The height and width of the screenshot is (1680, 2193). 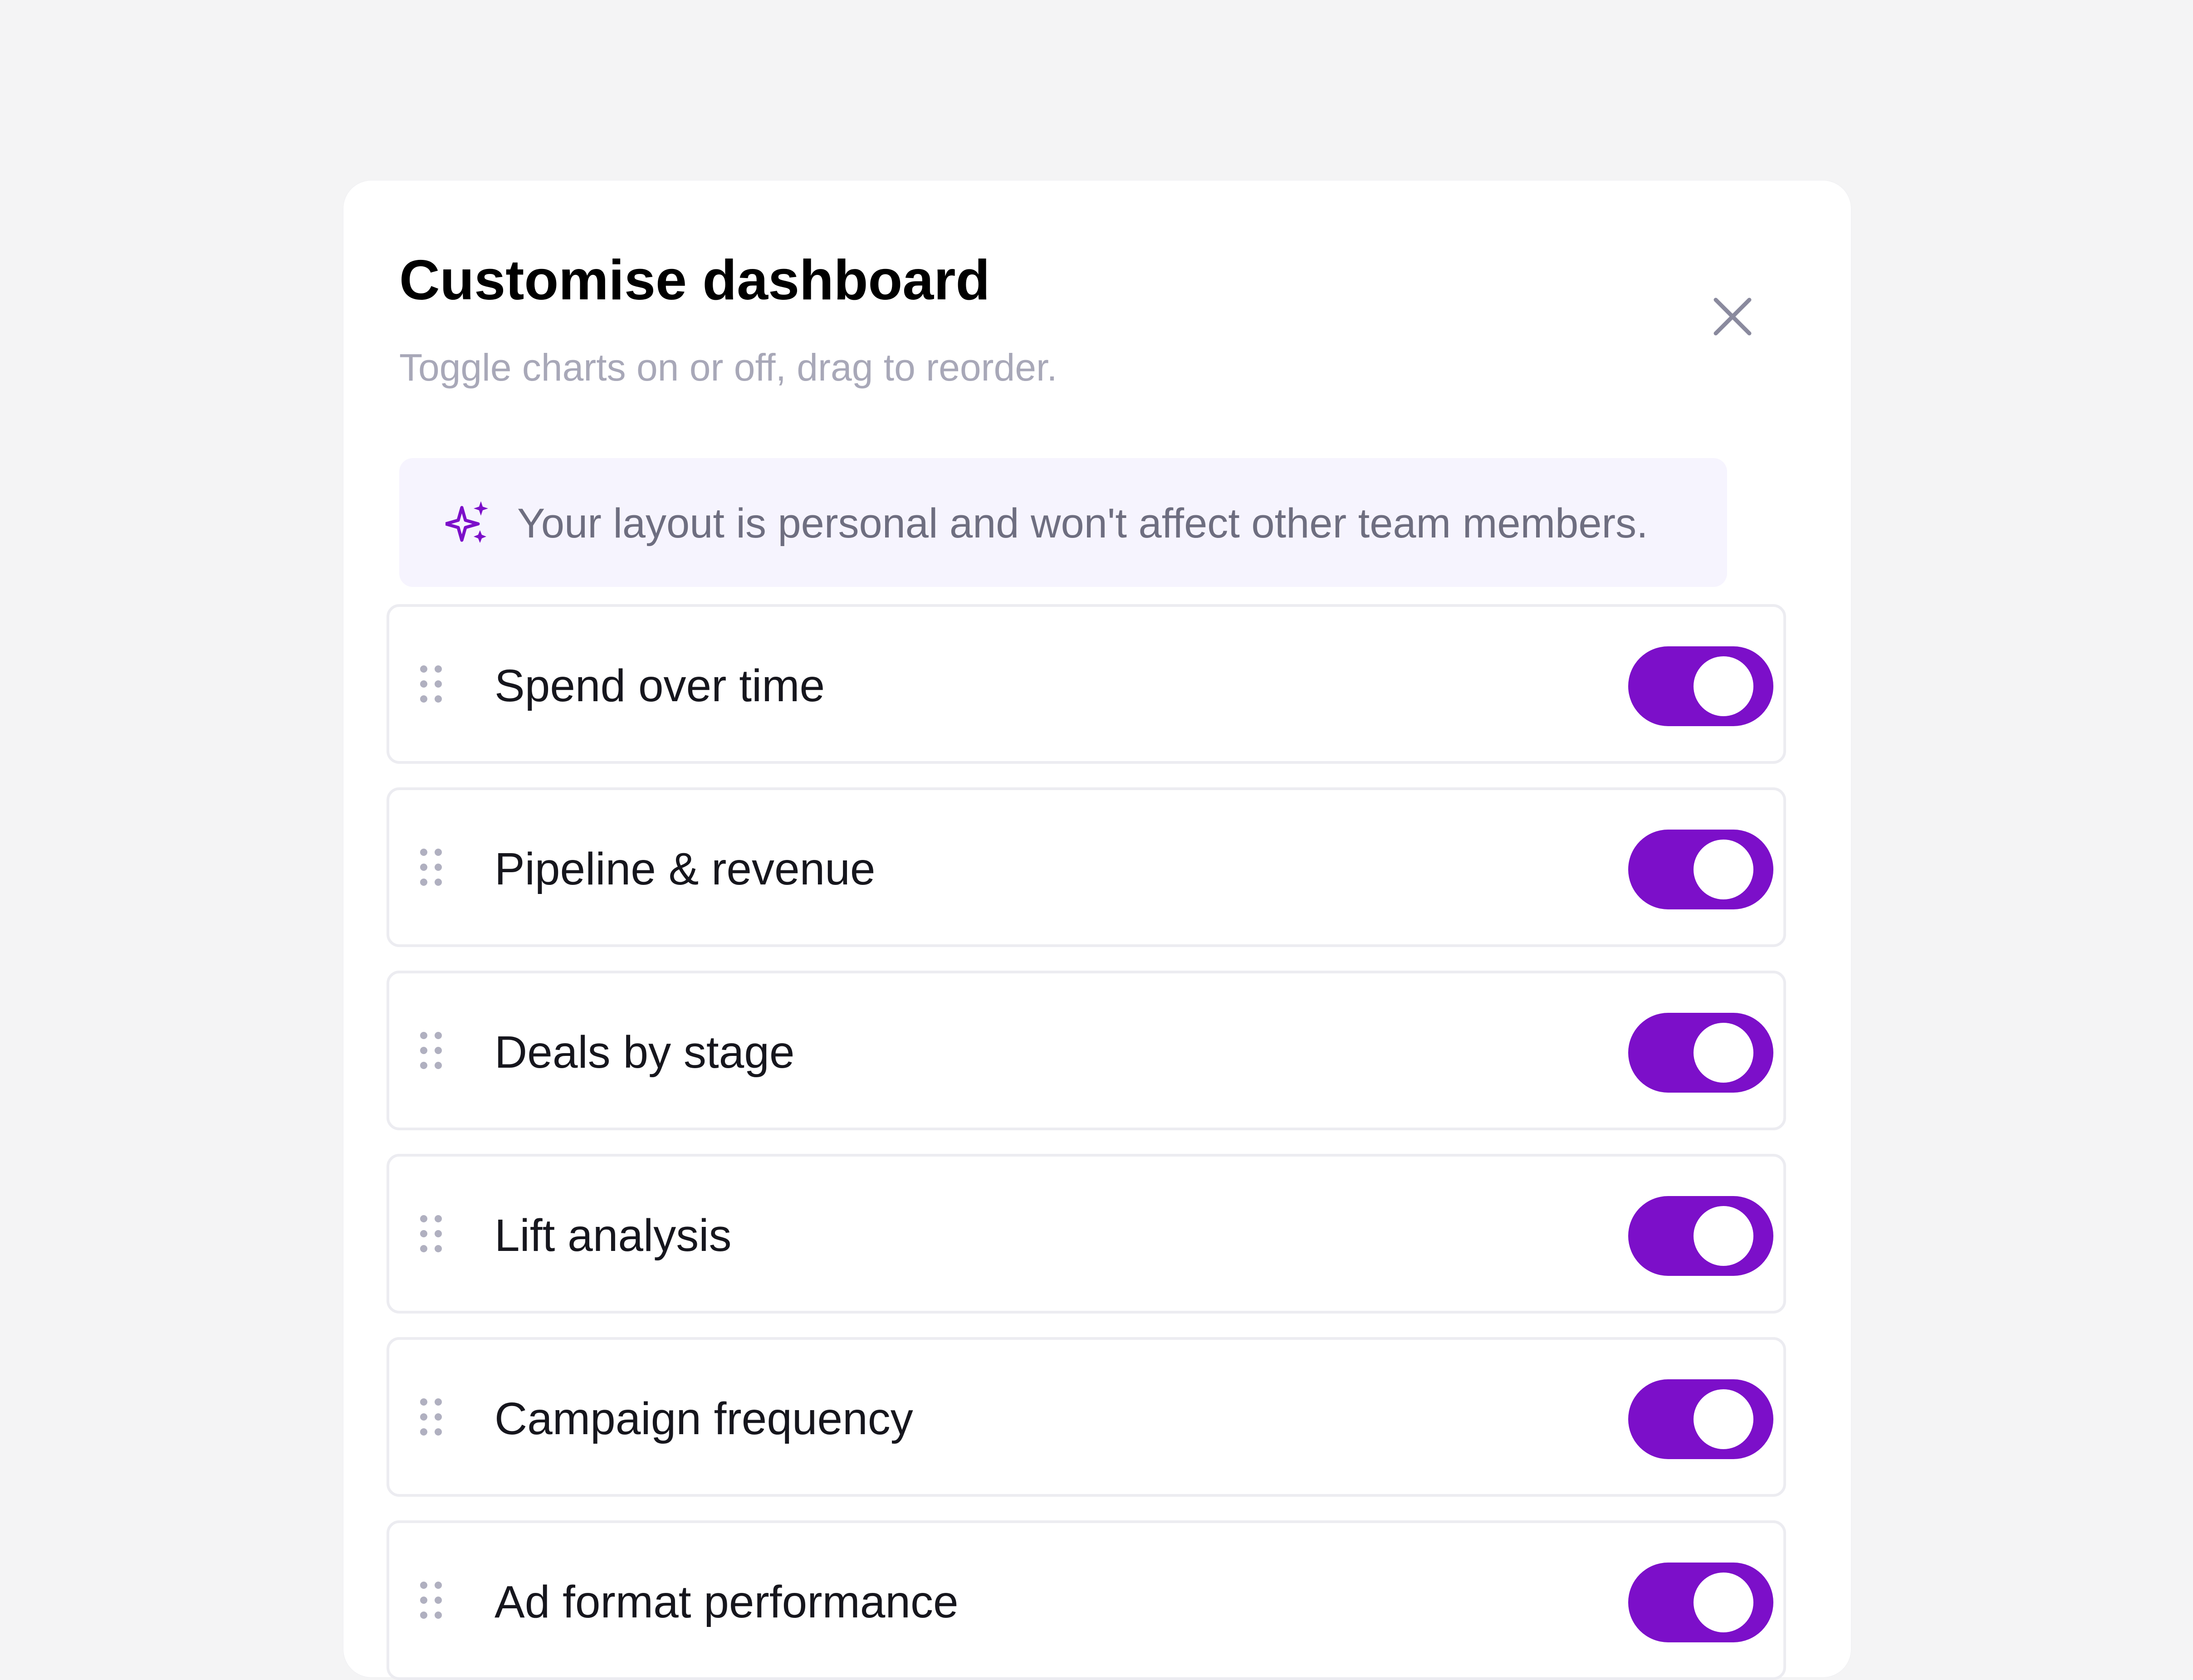 I want to click on chart-row-spend-over-time: Spend over time, so click(x=1086, y=684).